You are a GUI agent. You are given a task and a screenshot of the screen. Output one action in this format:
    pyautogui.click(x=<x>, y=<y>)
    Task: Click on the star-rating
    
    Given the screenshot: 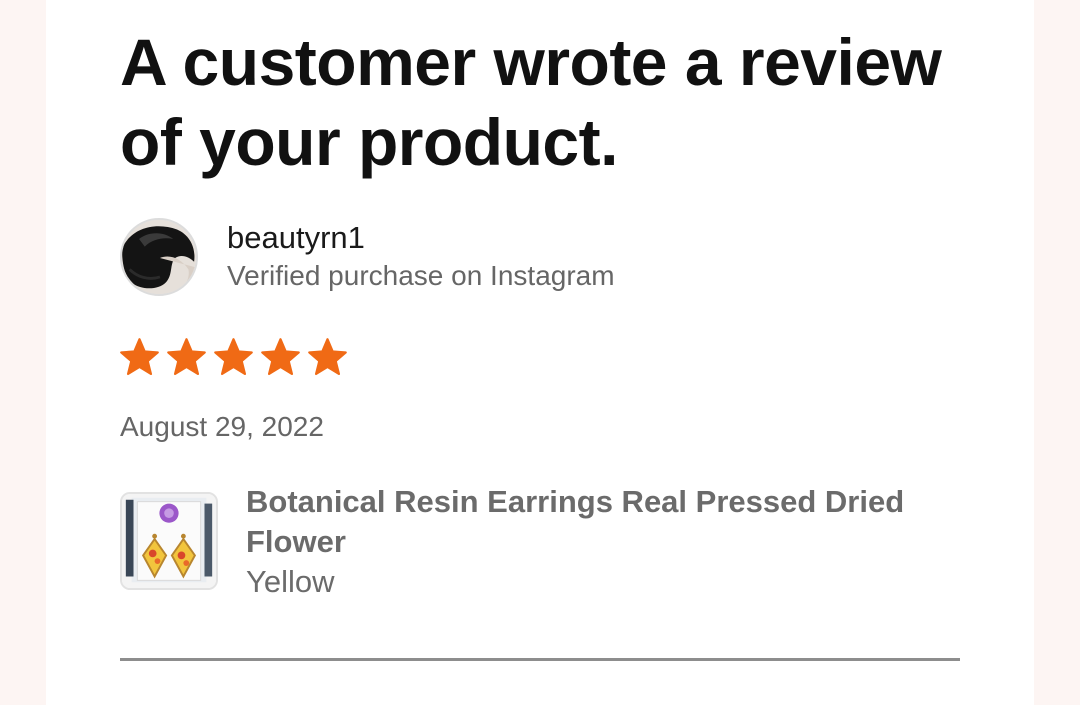 What is the action you would take?
    pyautogui.click(x=233, y=358)
    